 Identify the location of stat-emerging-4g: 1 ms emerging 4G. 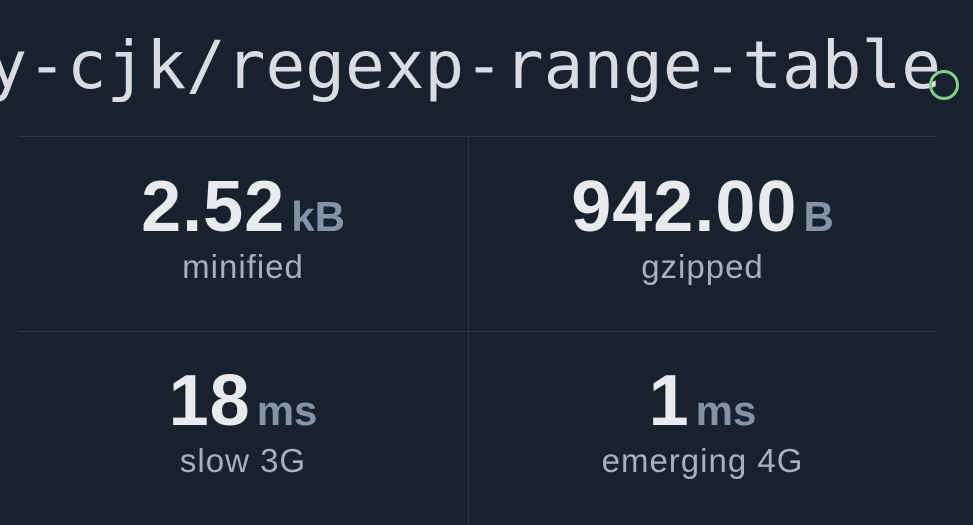
(702, 421).